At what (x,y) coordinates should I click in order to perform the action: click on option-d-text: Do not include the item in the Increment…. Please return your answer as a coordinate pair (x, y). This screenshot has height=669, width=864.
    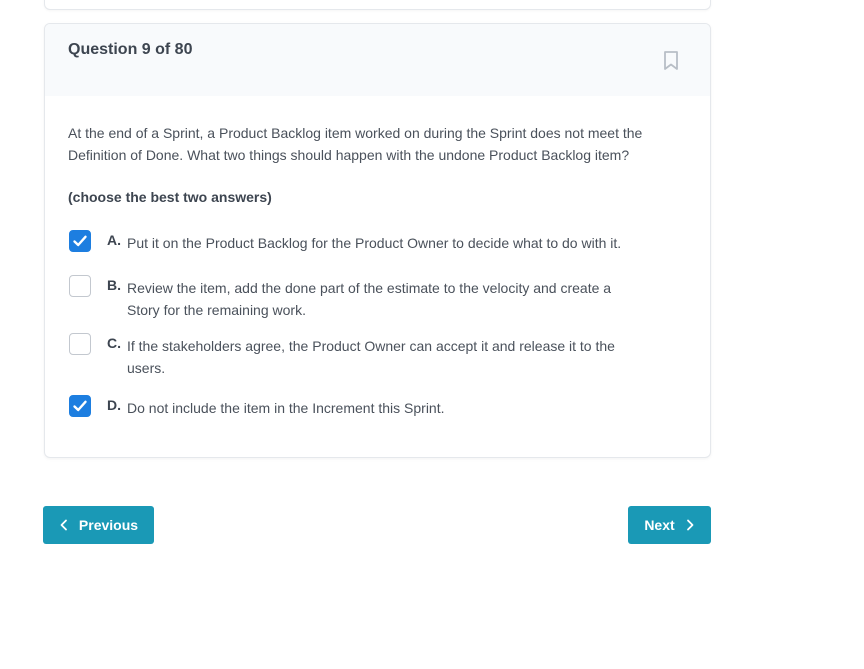
    Looking at the image, I should click on (286, 408).